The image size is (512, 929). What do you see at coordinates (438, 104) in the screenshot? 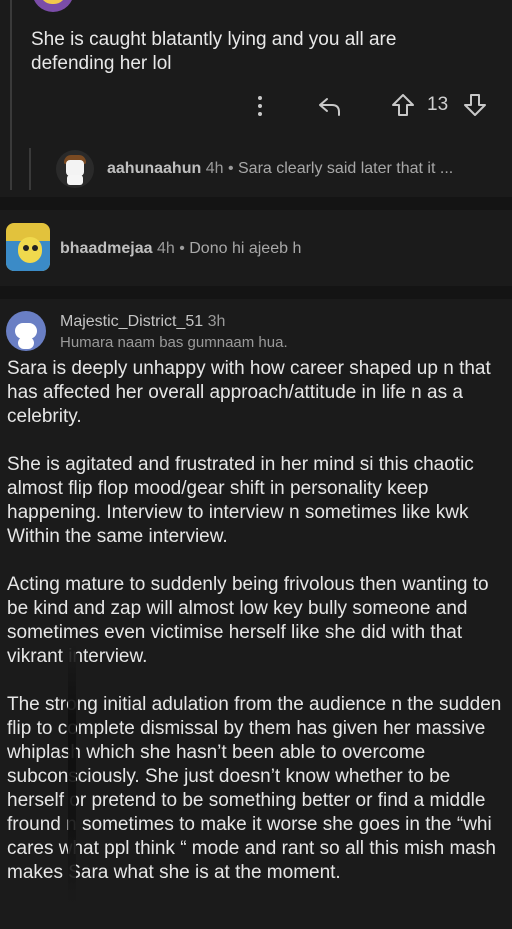
I see `vote-count: 13` at bounding box center [438, 104].